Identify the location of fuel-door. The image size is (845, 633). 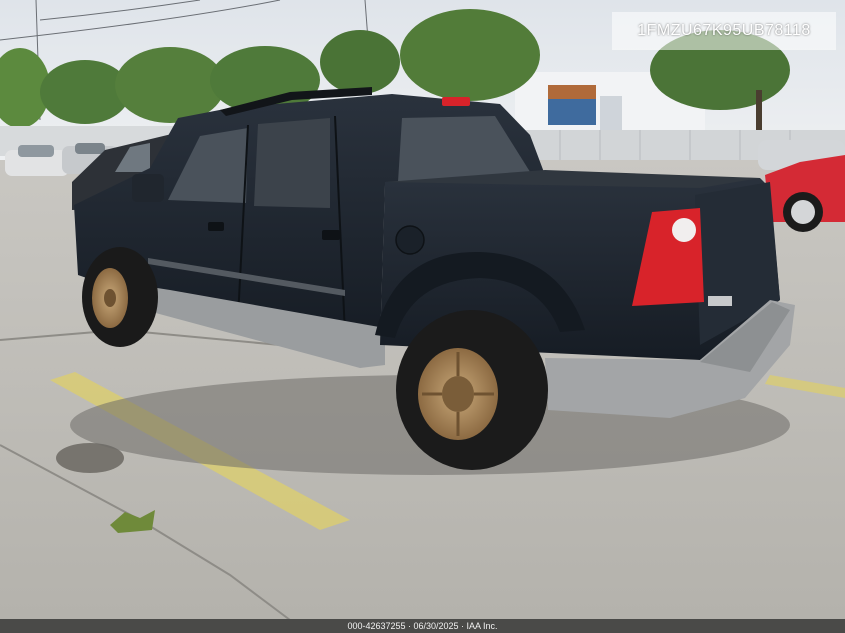
(410, 240).